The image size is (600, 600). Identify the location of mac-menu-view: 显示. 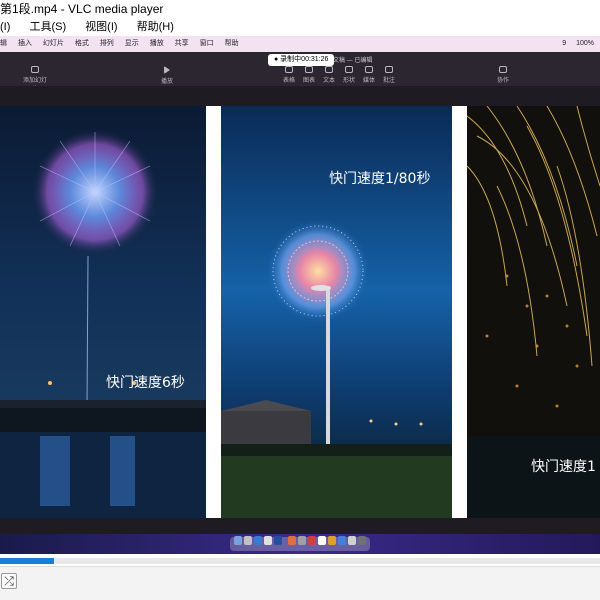
(131, 43).